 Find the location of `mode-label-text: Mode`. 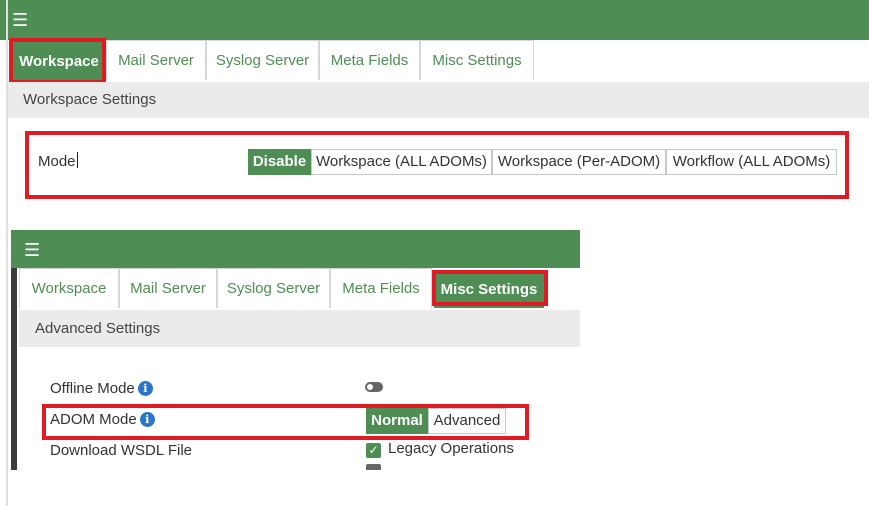

mode-label-text: Mode is located at coordinates (57, 161).